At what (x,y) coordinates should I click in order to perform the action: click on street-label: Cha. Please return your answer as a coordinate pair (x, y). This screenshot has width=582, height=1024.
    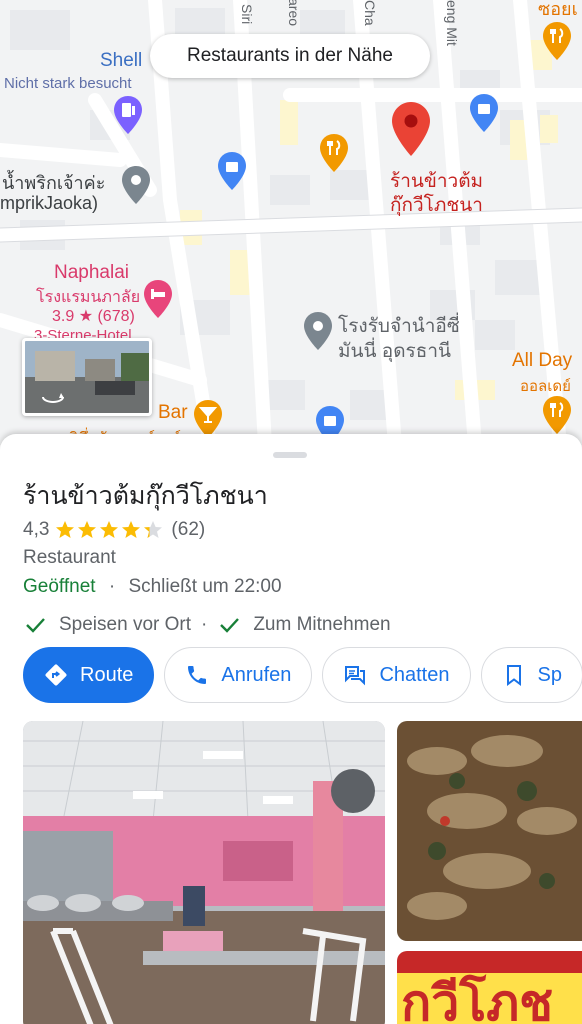
    Looking at the image, I should click on (370, 13).